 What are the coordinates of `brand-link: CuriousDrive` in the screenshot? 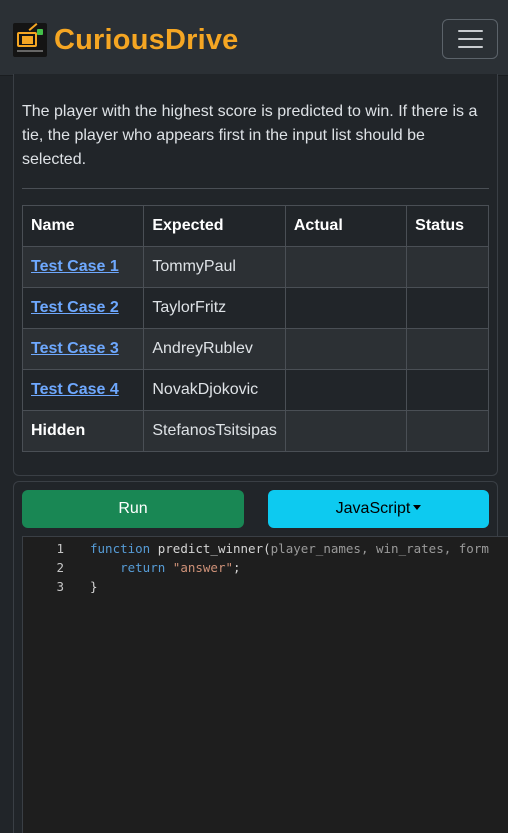 It's located at (126, 40).